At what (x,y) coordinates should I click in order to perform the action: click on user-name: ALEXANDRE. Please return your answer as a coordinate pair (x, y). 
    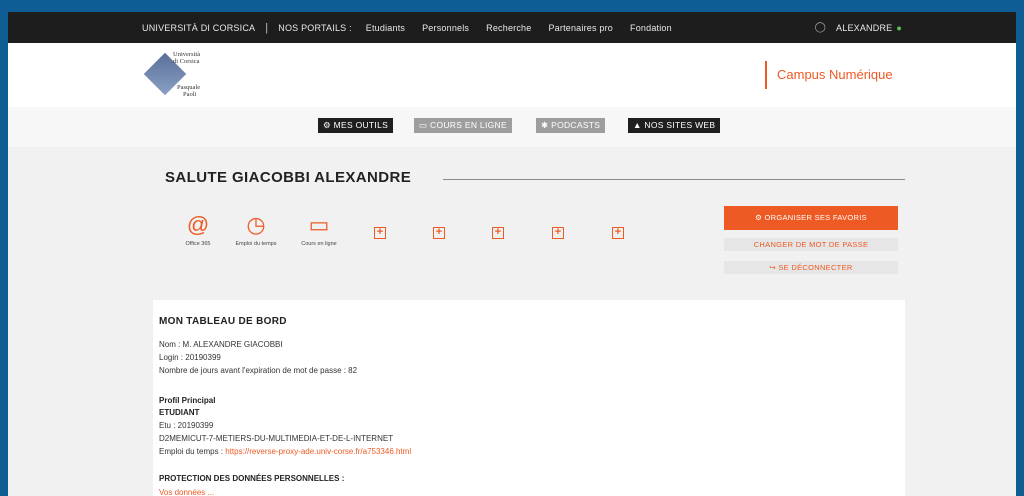
    Looking at the image, I should click on (864, 28).